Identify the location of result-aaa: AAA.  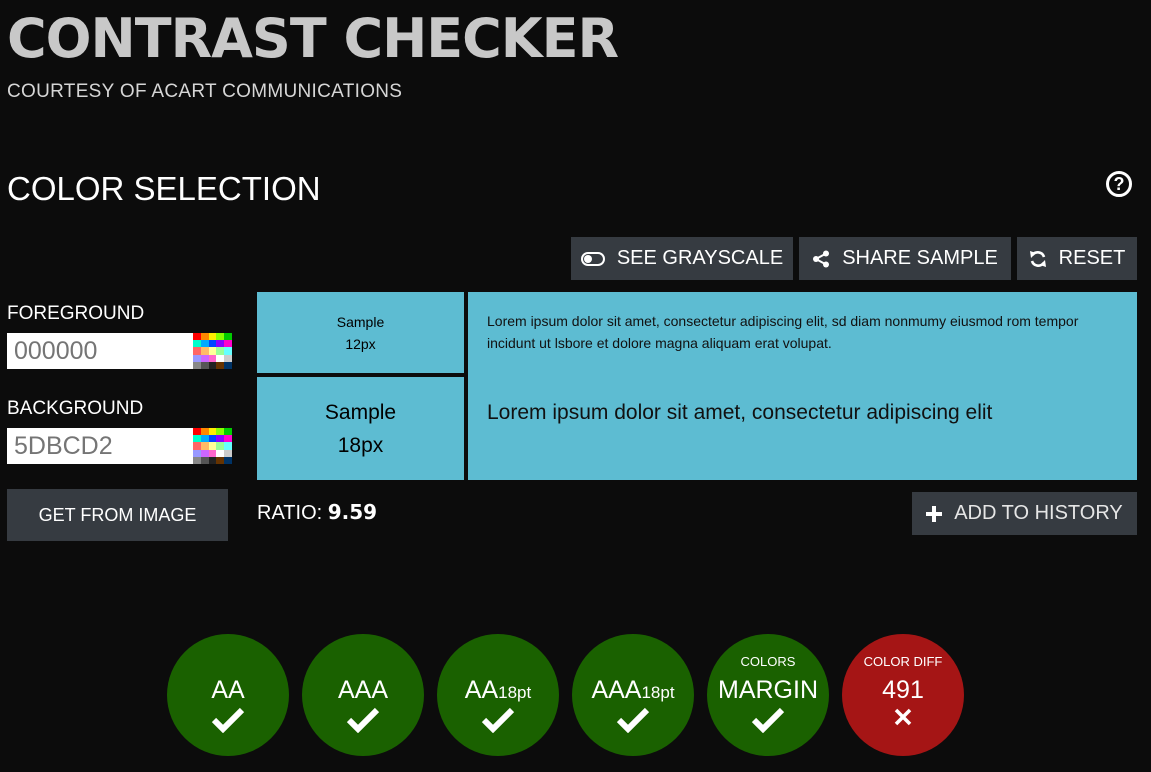
(363, 695).